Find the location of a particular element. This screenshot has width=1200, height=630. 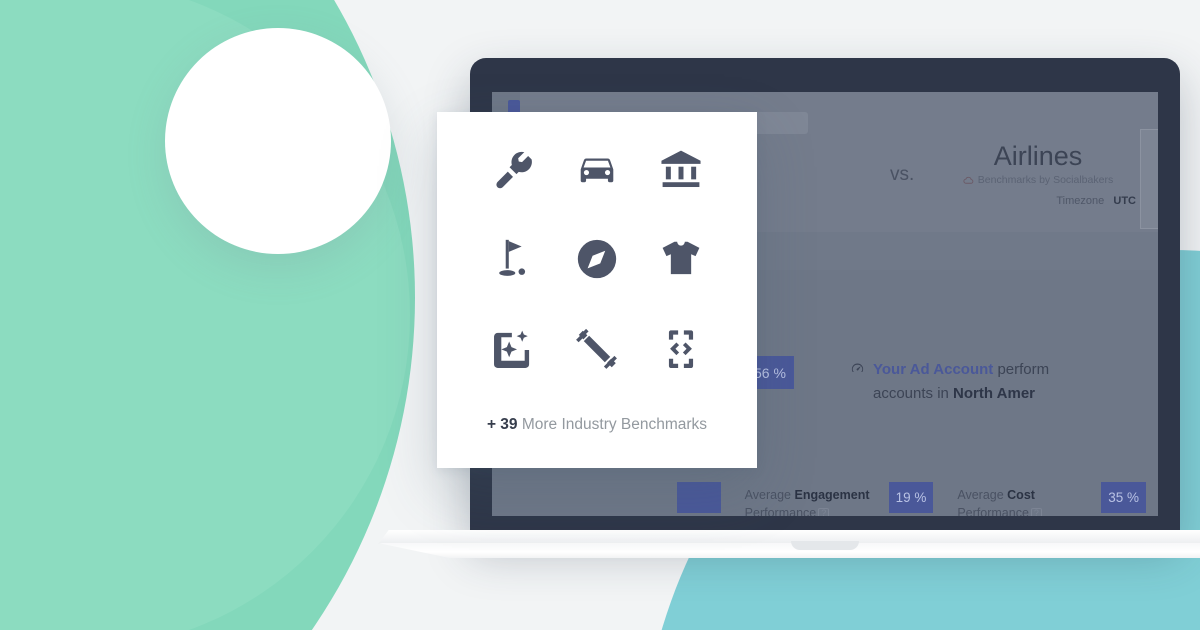

metric-value is located at coordinates (698, 497).